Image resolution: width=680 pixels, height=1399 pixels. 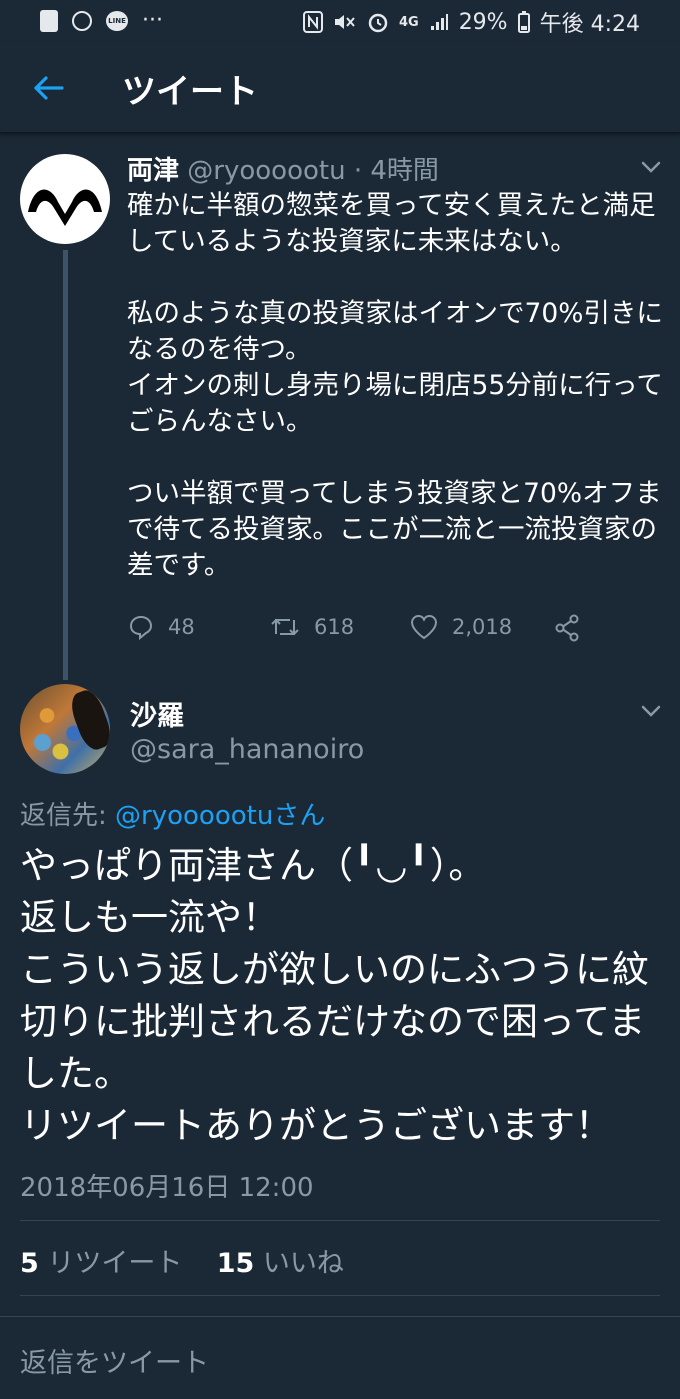 I want to click on retweet-count: 618, so click(x=334, y=627).